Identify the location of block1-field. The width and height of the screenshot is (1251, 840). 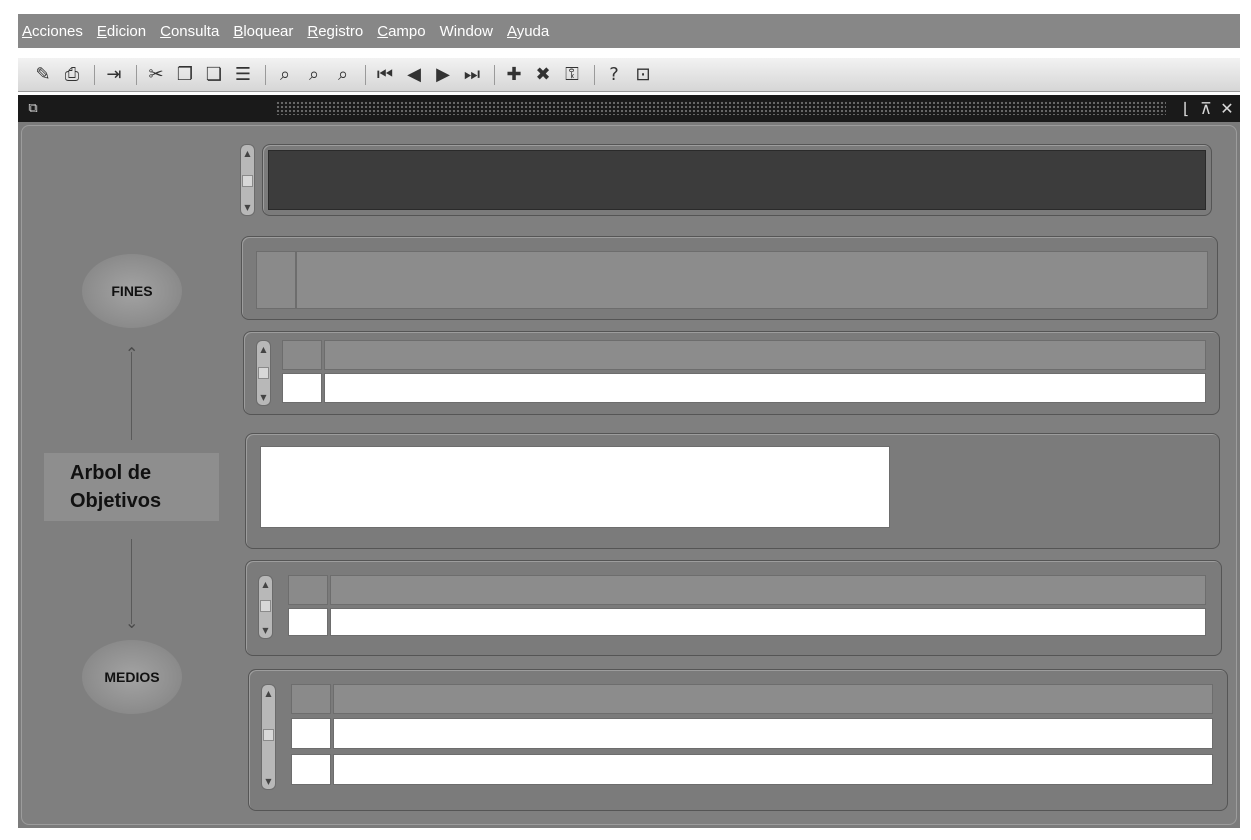
(737, 180).